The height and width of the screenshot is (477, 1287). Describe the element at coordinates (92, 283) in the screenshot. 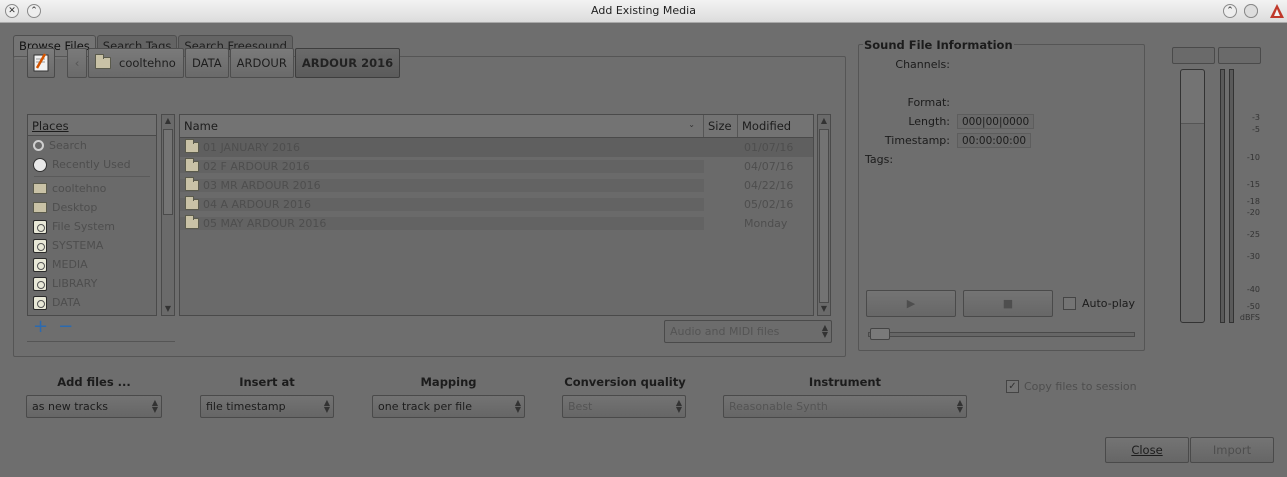

I see `place-library: LIBRARY` at that location.